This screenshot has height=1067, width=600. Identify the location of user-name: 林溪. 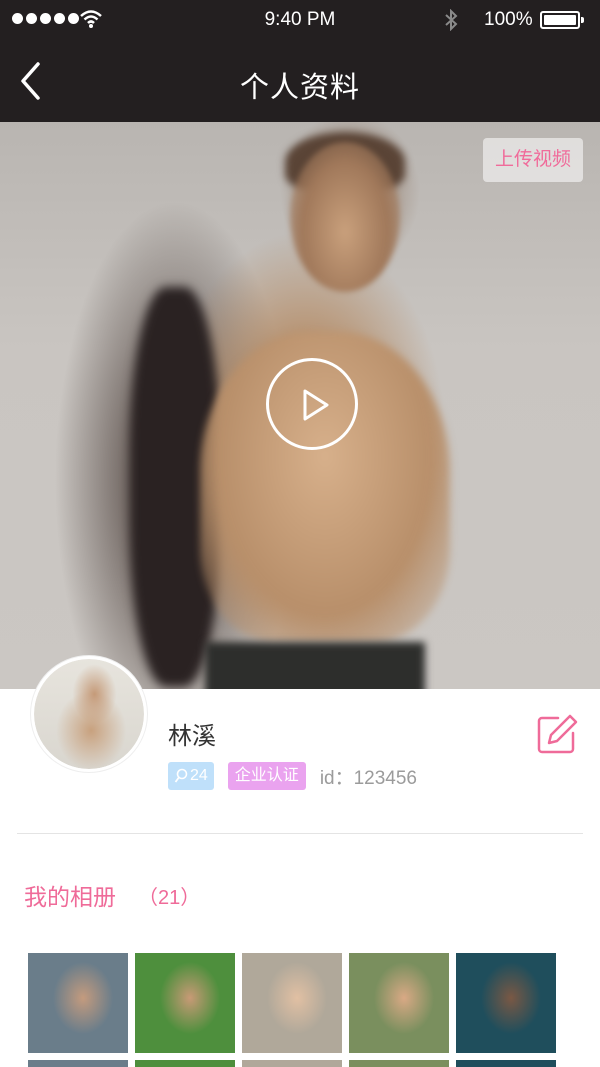
(192, 736).